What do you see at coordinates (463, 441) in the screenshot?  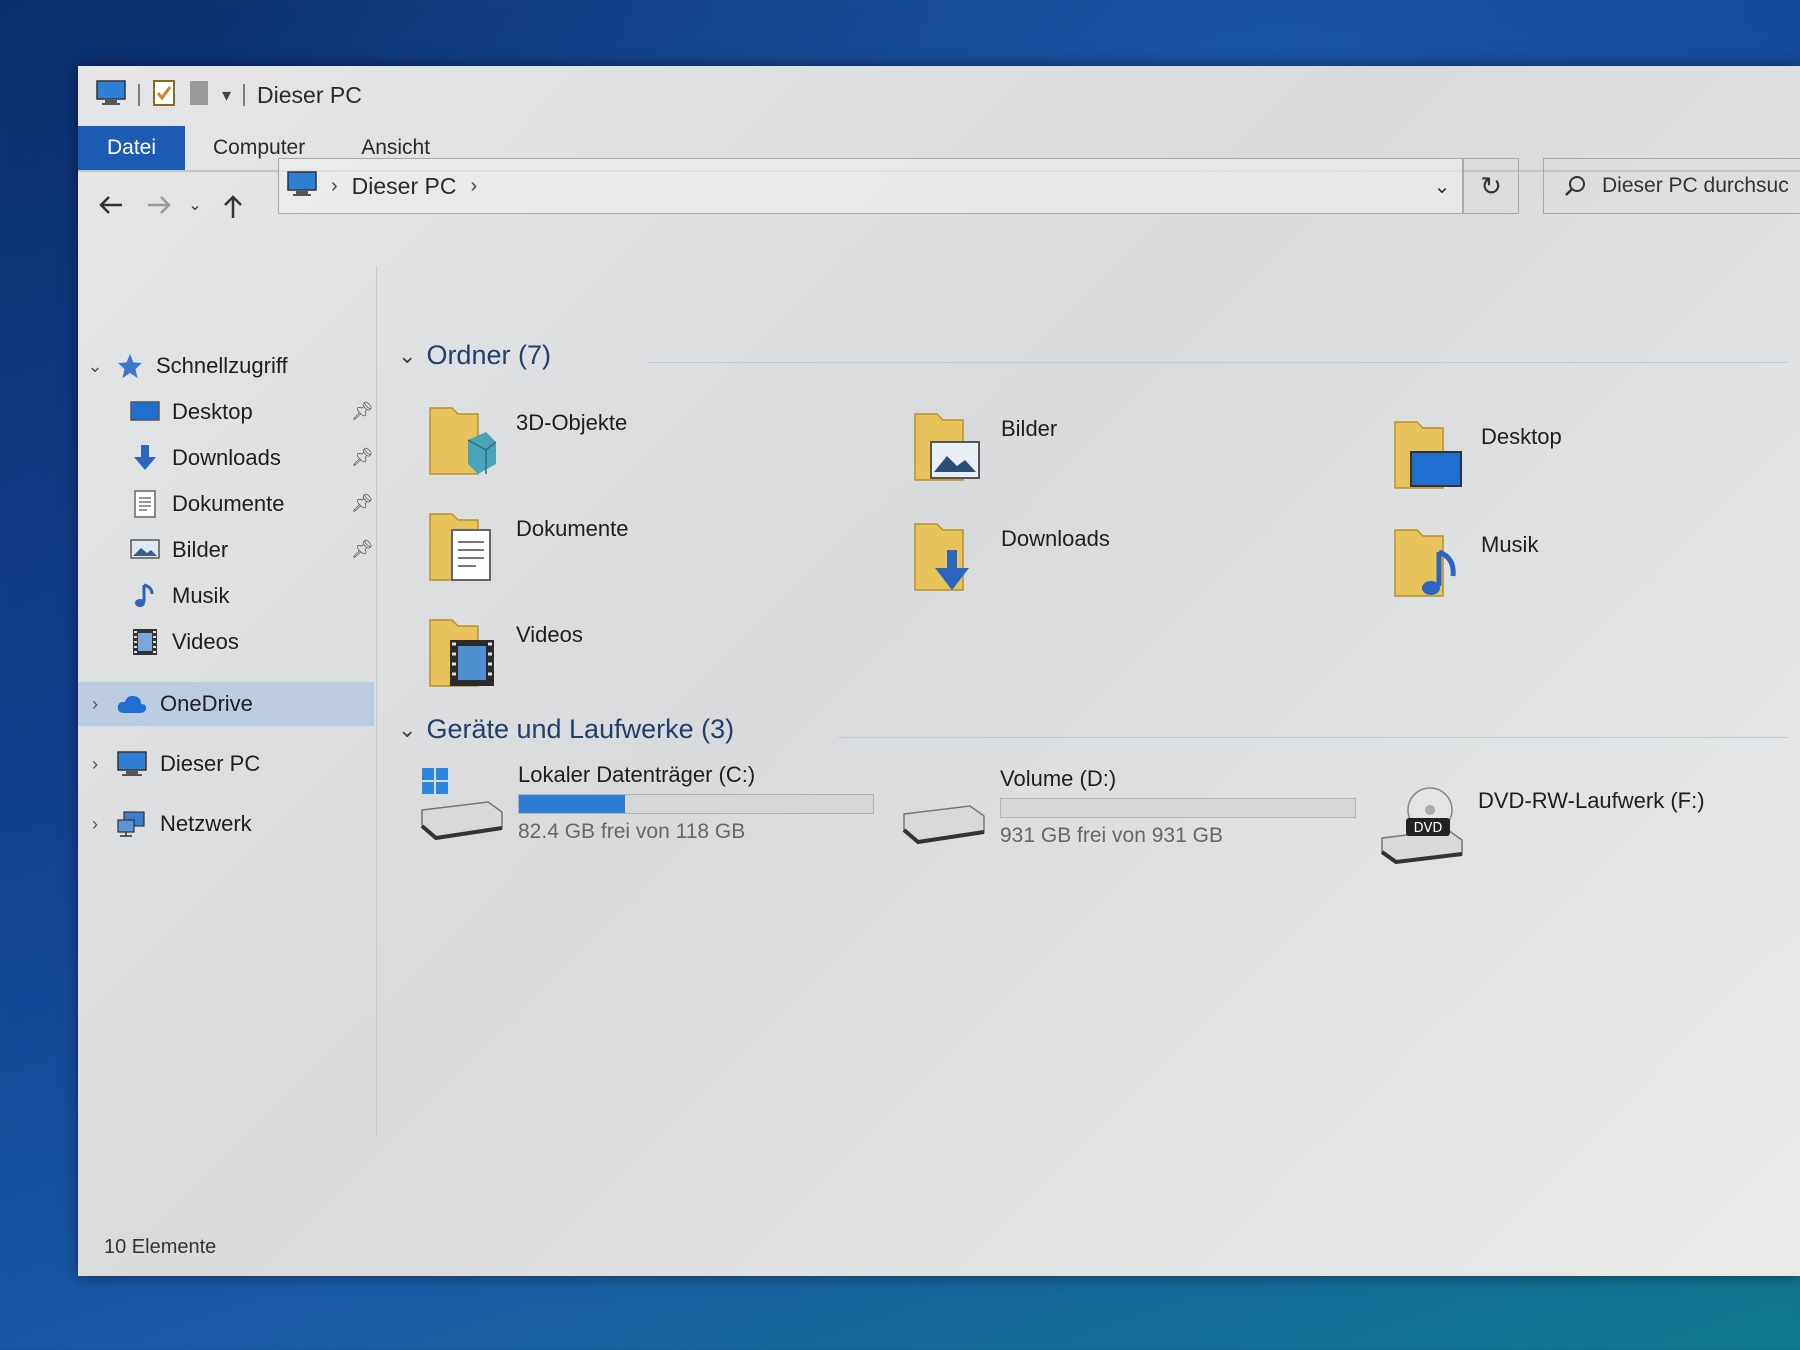 I see `cube-icon` at bounding box center [463, 441].